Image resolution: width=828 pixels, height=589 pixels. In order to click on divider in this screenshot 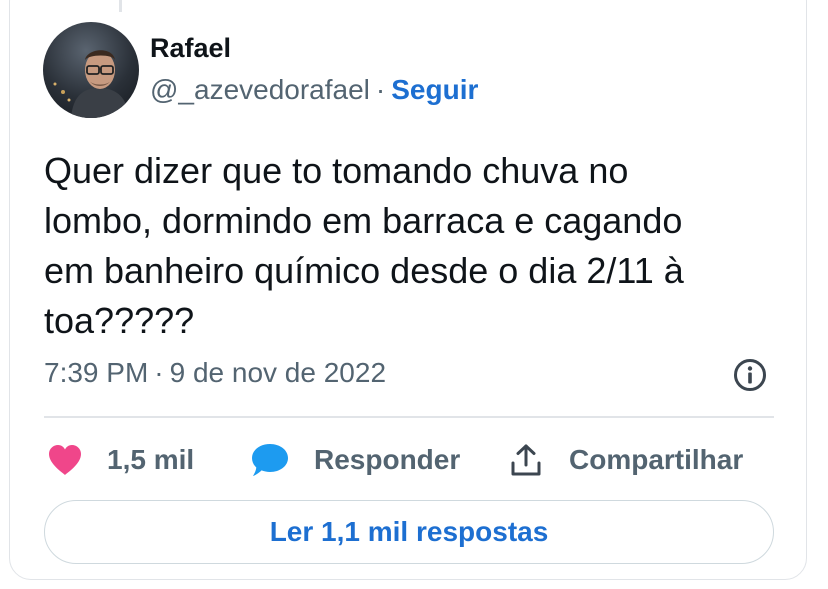, I will do `click(409, 417)`.